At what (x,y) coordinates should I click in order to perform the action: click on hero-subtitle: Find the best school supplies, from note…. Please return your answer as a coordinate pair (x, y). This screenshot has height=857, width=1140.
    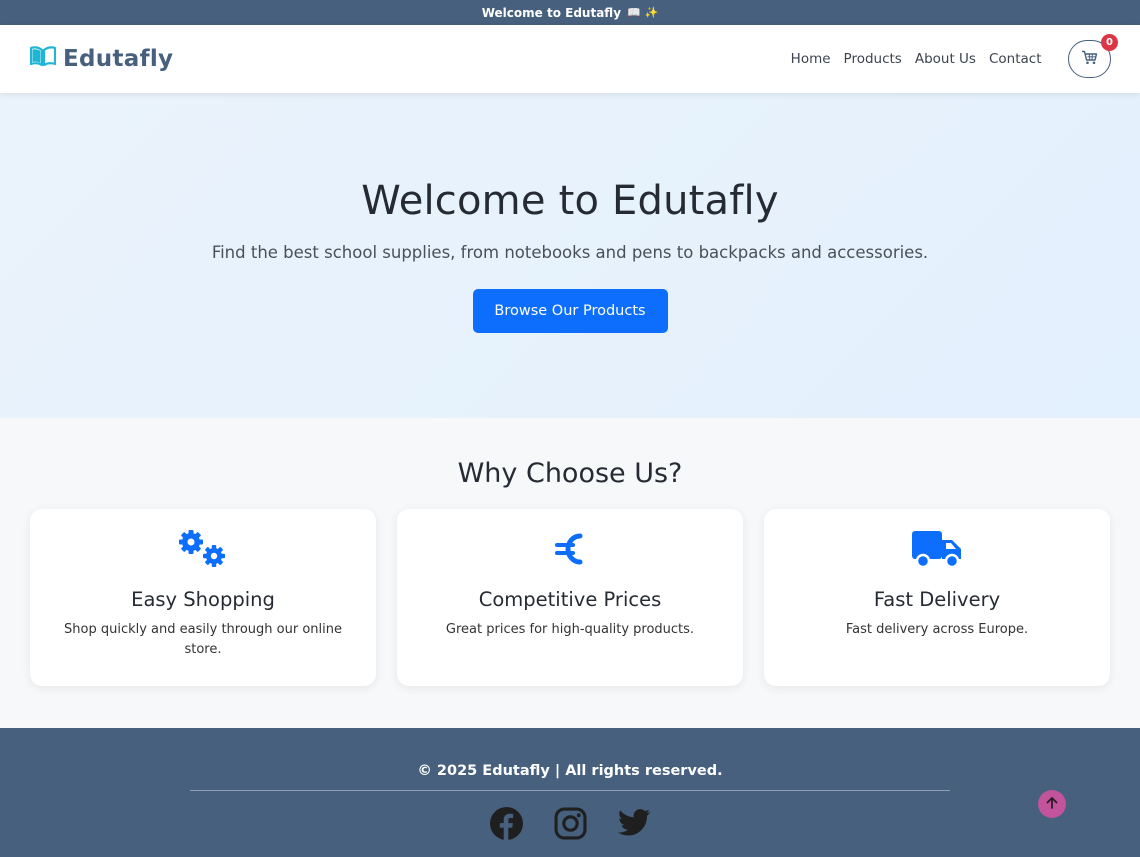
    Looking at the image, I should click on (570, 252).